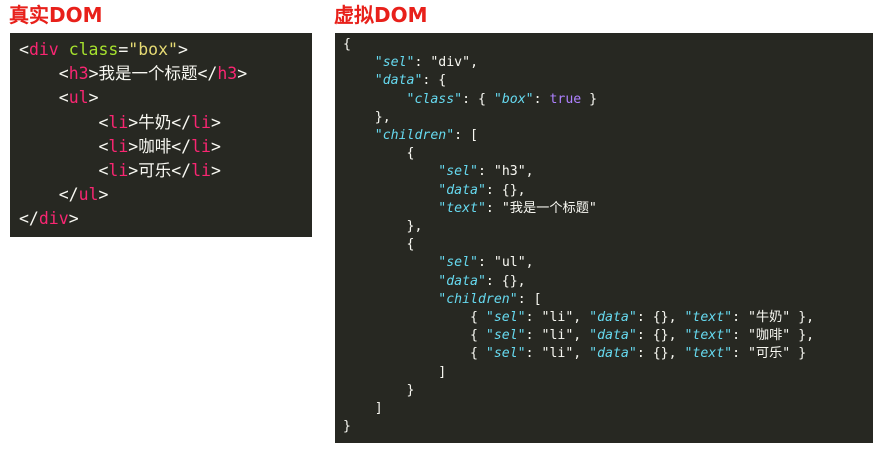 This screenshot has width=875, height=452. Describe the element at coordinates (565, 99) in the screenshot. I see `json-boolean: true` at that location.